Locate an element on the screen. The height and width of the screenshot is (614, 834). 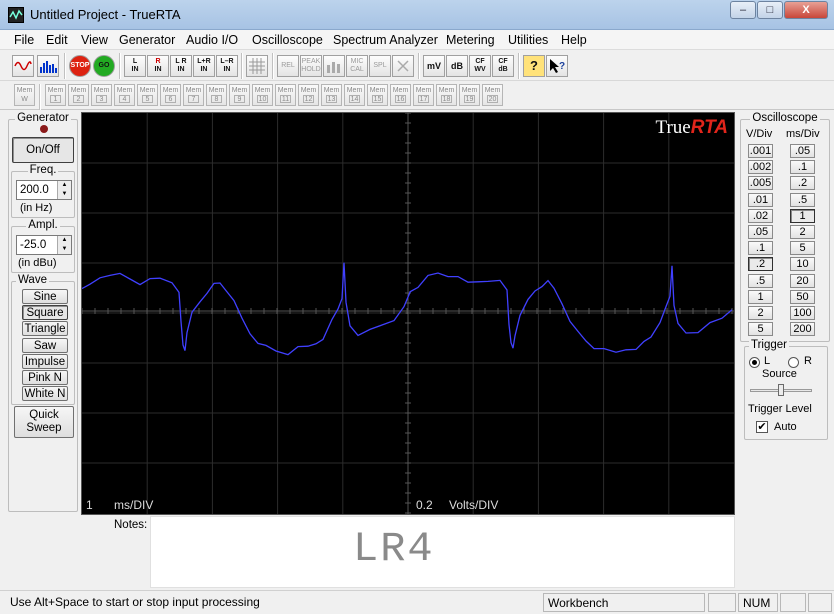
mem-slot-6-button: Mem 6 is located at coordinates (170, 95).